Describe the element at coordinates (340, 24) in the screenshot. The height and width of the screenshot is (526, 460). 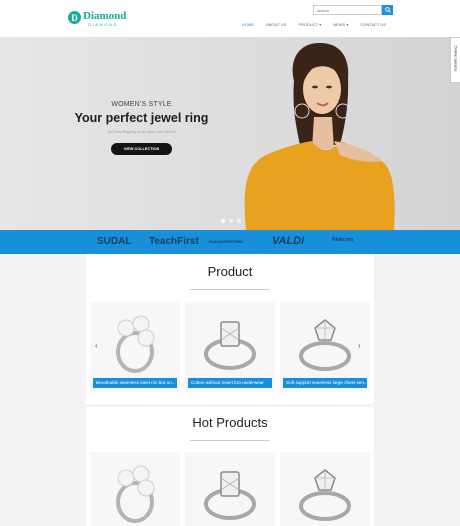
I see `nav-news: NEWS ▾` at that location.